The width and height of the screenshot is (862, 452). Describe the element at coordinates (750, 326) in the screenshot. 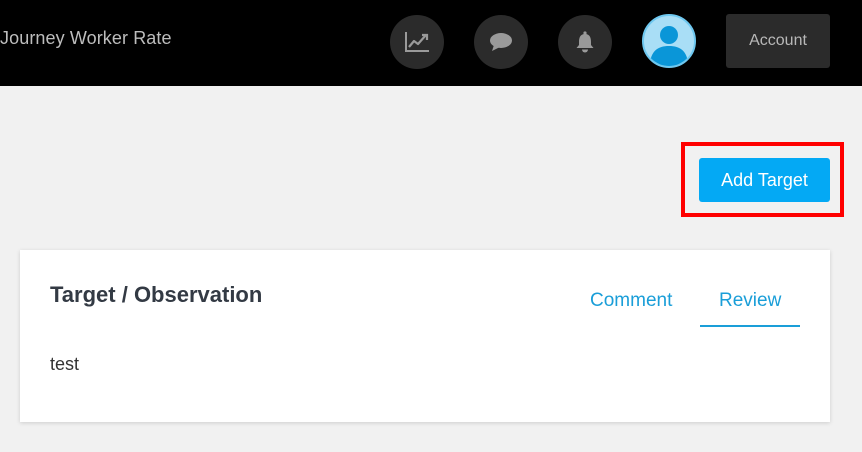

I see `active-tab-indicator` at that location.